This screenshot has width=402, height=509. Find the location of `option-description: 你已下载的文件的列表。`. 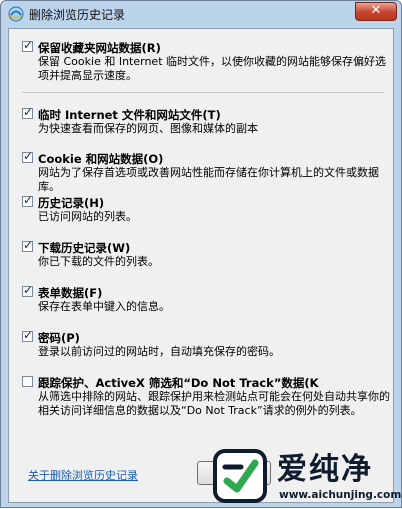

option-description: 你已下载的文件的列表。 is located at coordinates (98, 261).